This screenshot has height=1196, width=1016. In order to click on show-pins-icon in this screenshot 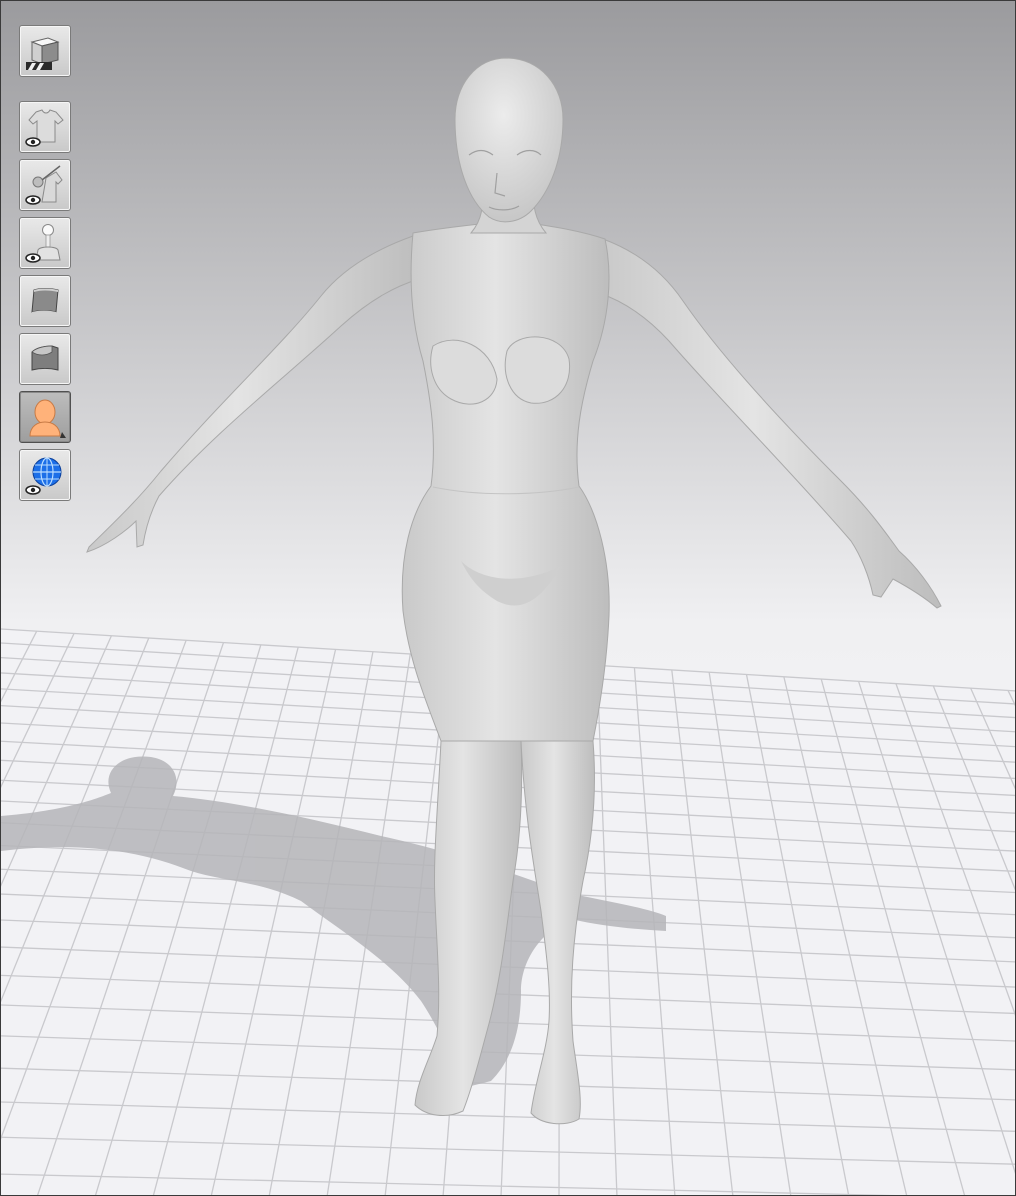, I will do `click(44, 185)`.